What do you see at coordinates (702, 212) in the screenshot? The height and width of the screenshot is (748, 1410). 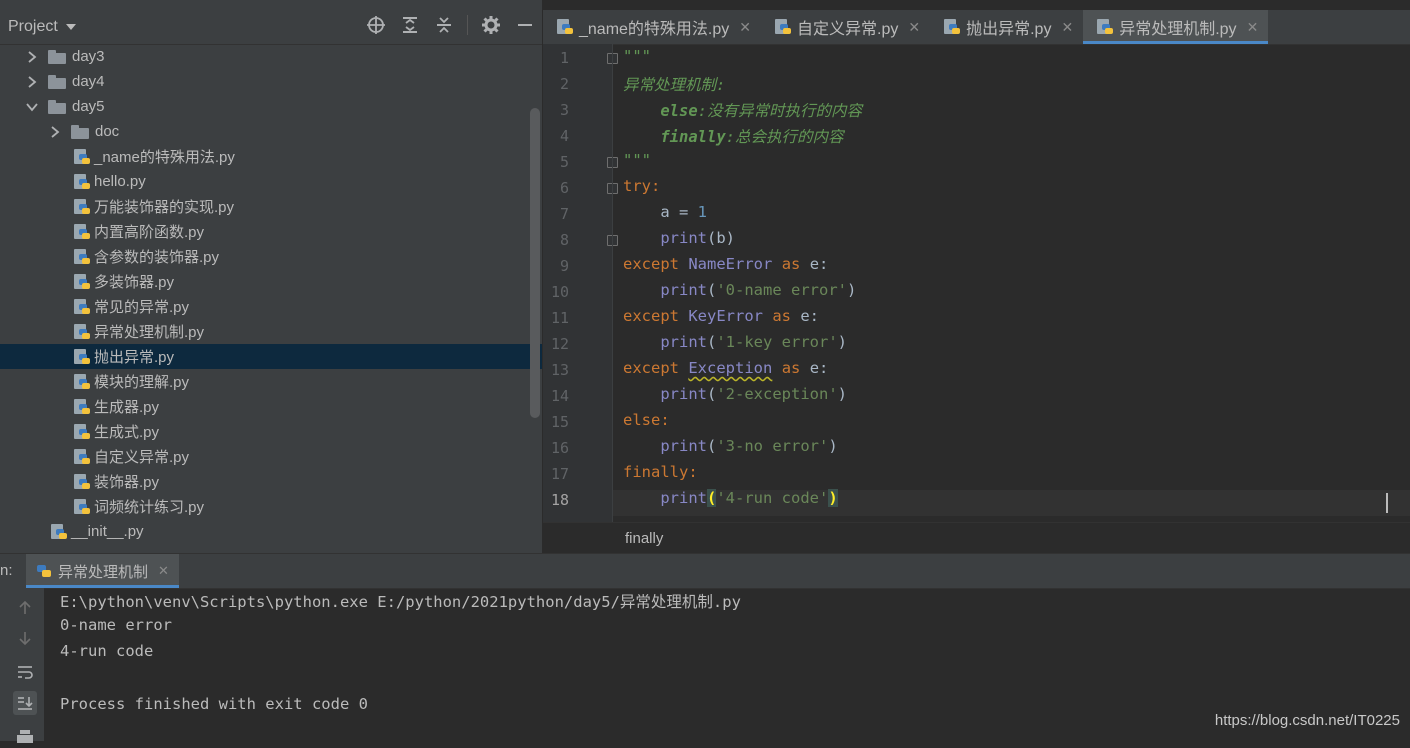 I see `number-token: 1` at bounding box center [702, 212].